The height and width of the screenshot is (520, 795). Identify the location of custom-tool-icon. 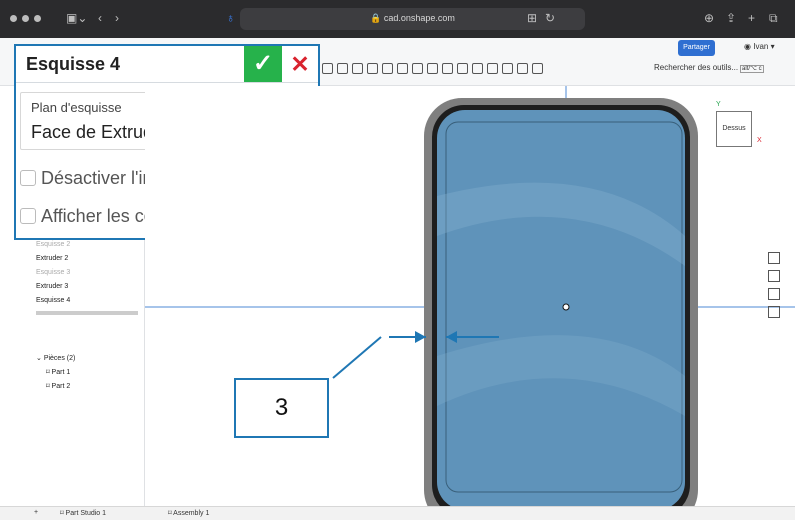
(537, 68).